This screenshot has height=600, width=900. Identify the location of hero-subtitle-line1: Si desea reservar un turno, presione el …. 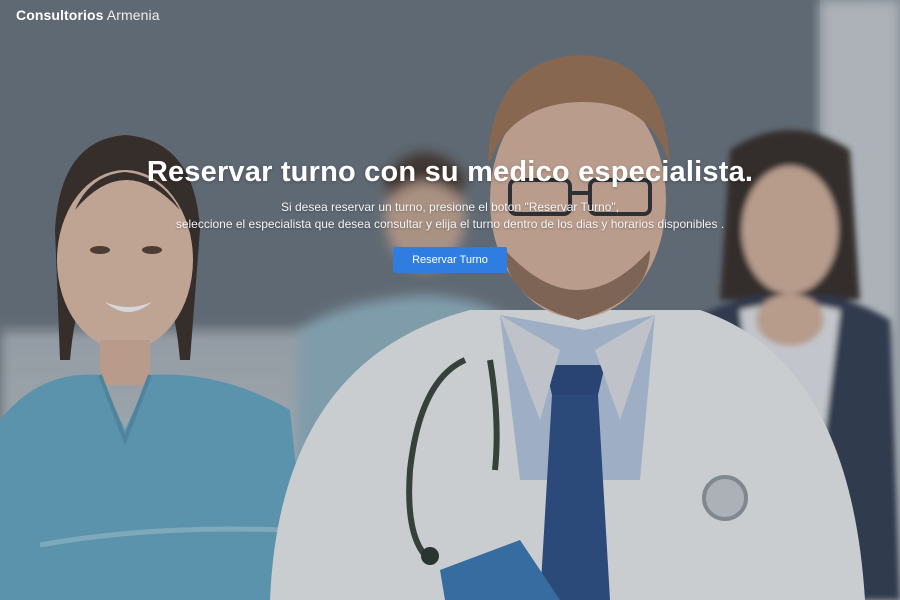
(450, 207).